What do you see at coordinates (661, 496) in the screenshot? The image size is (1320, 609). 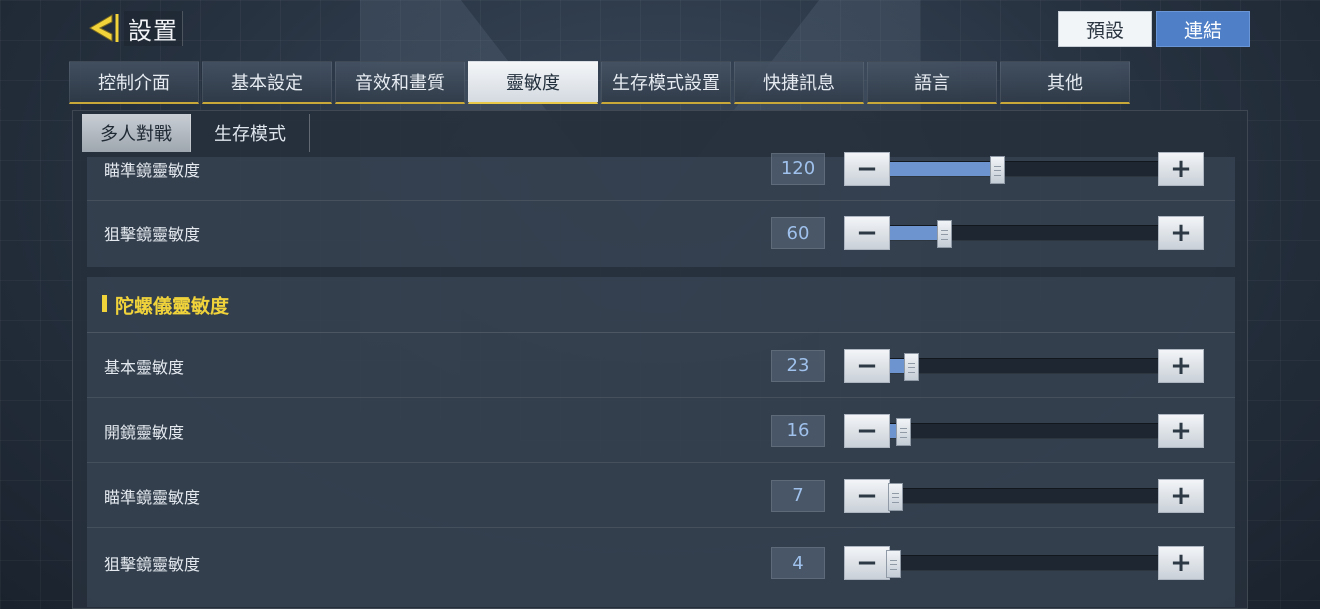 I see `setting-row: 瞄準鏡靈敏度 7 − +` at bounding box center [661, 496].